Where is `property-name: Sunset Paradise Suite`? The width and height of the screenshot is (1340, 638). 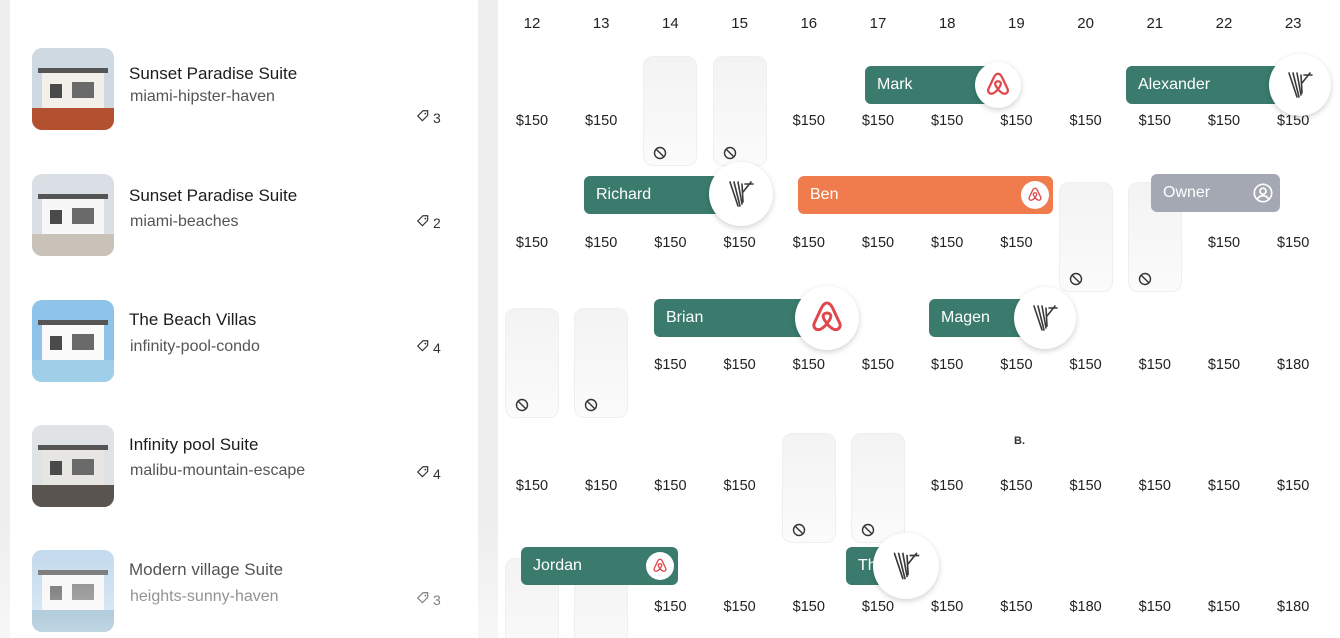
property-name: Sunset Paradise Suite is located at coordinates (213, 73).